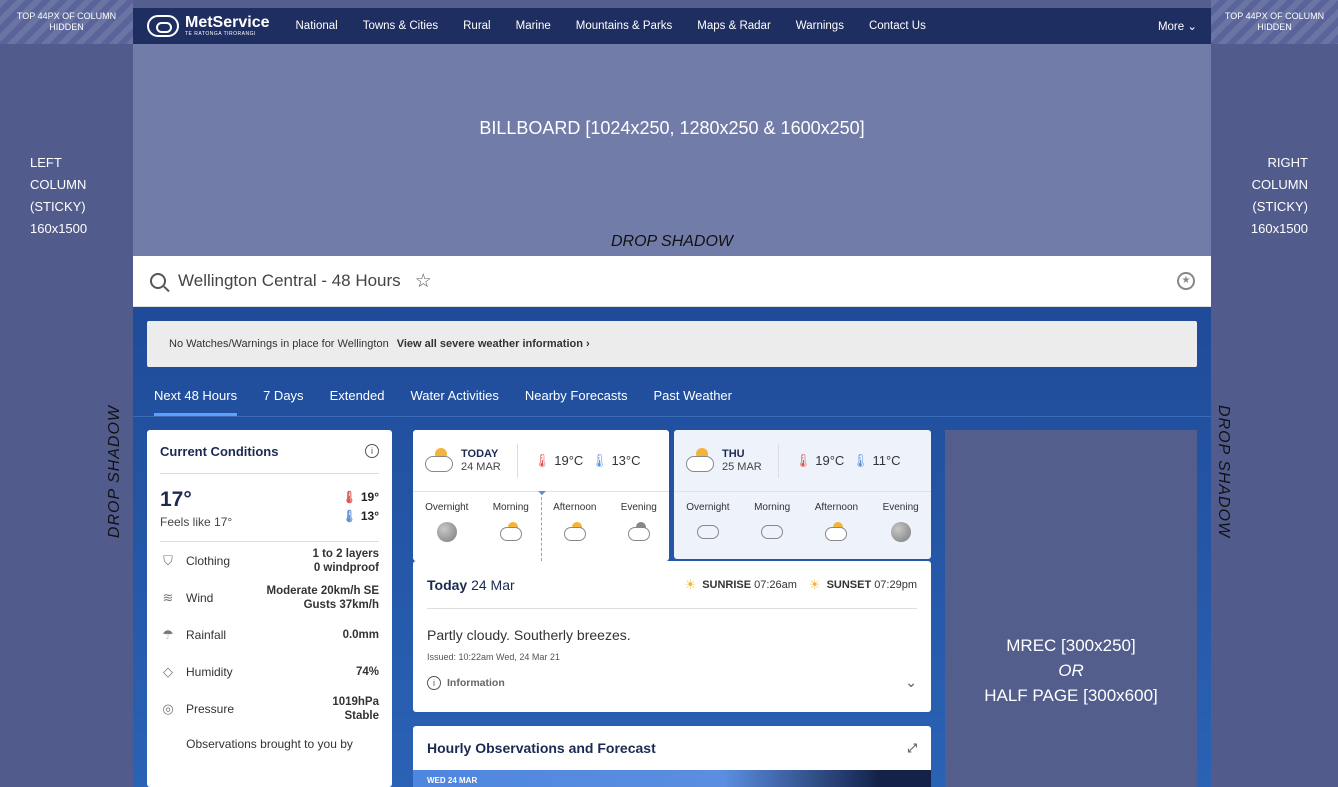 This screenshot has width=1338, height=787. What do you see at coordinates (269, 708) in the screenshot?
I see `condition-row: ◎ Pressure 1019hPa Stable` at bounding box center [269, 708].